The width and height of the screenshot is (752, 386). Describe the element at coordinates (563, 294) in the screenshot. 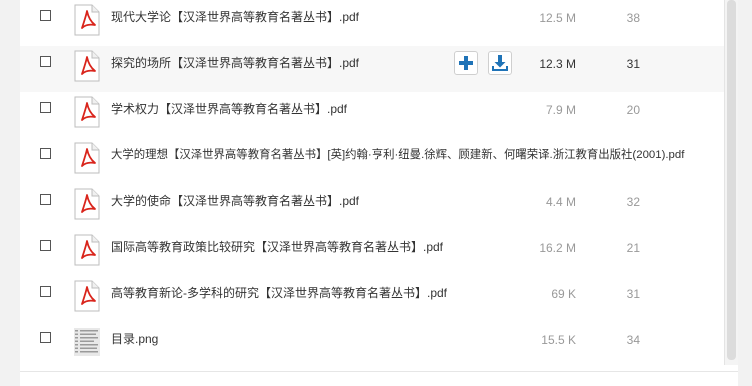

I see `file-size: 69 K` at that location.